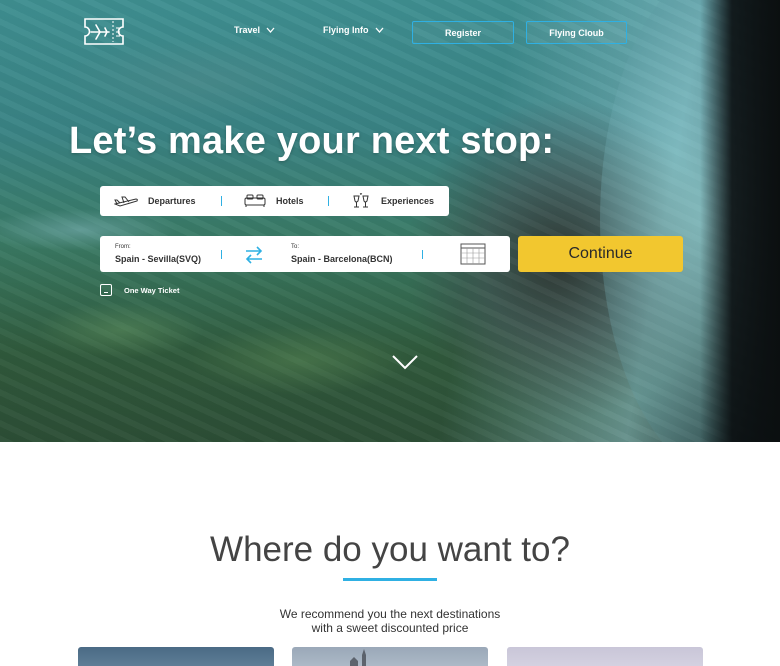  What do you see at coordinates (390, 549) in the screenshot?
I see `destinations-title: Where do you want to?` at bounding box center [390, 549].